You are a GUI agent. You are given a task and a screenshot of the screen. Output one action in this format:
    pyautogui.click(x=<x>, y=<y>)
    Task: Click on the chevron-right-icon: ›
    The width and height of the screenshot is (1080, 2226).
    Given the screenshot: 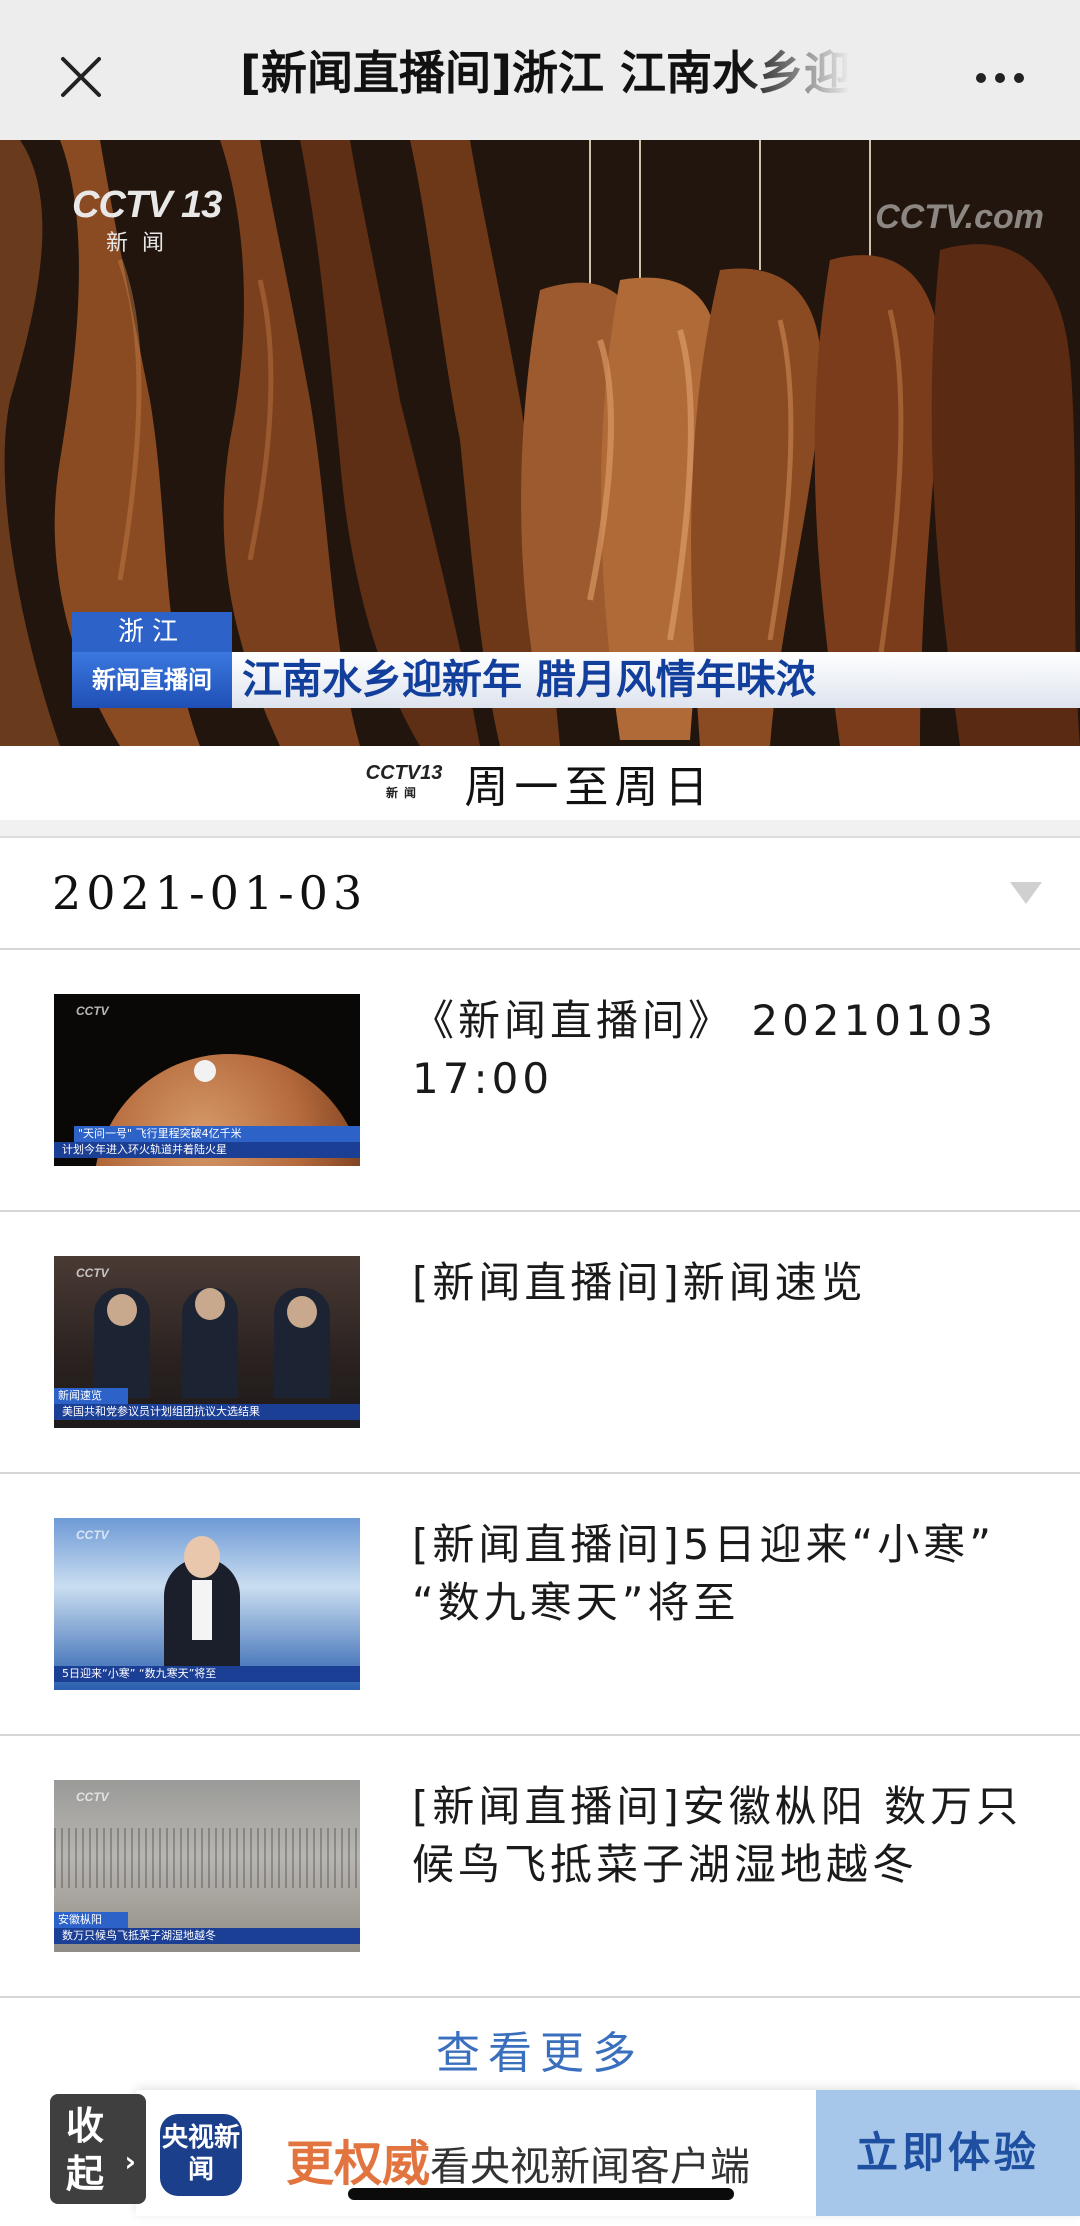 What is the action you would take?
    pyautogui.click(x=130, y=2161)
    